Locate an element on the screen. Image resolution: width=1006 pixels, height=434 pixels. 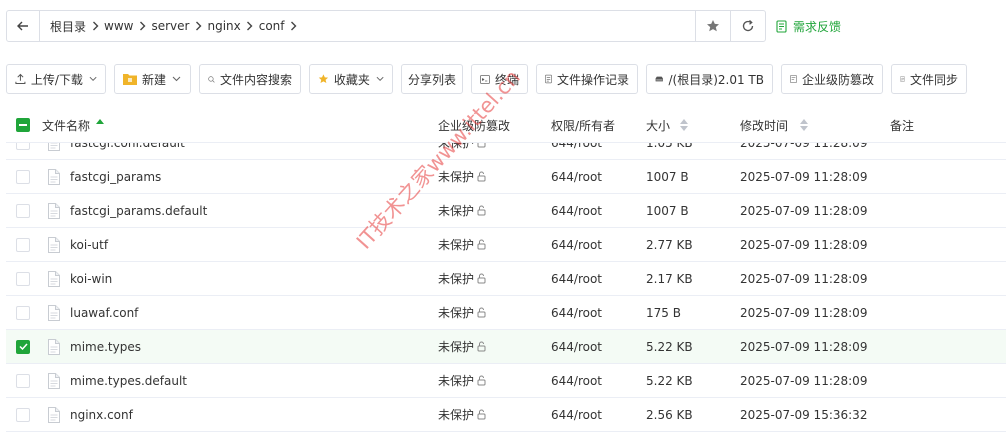
size-cell: 175 B is located at coordinates (663, 312).